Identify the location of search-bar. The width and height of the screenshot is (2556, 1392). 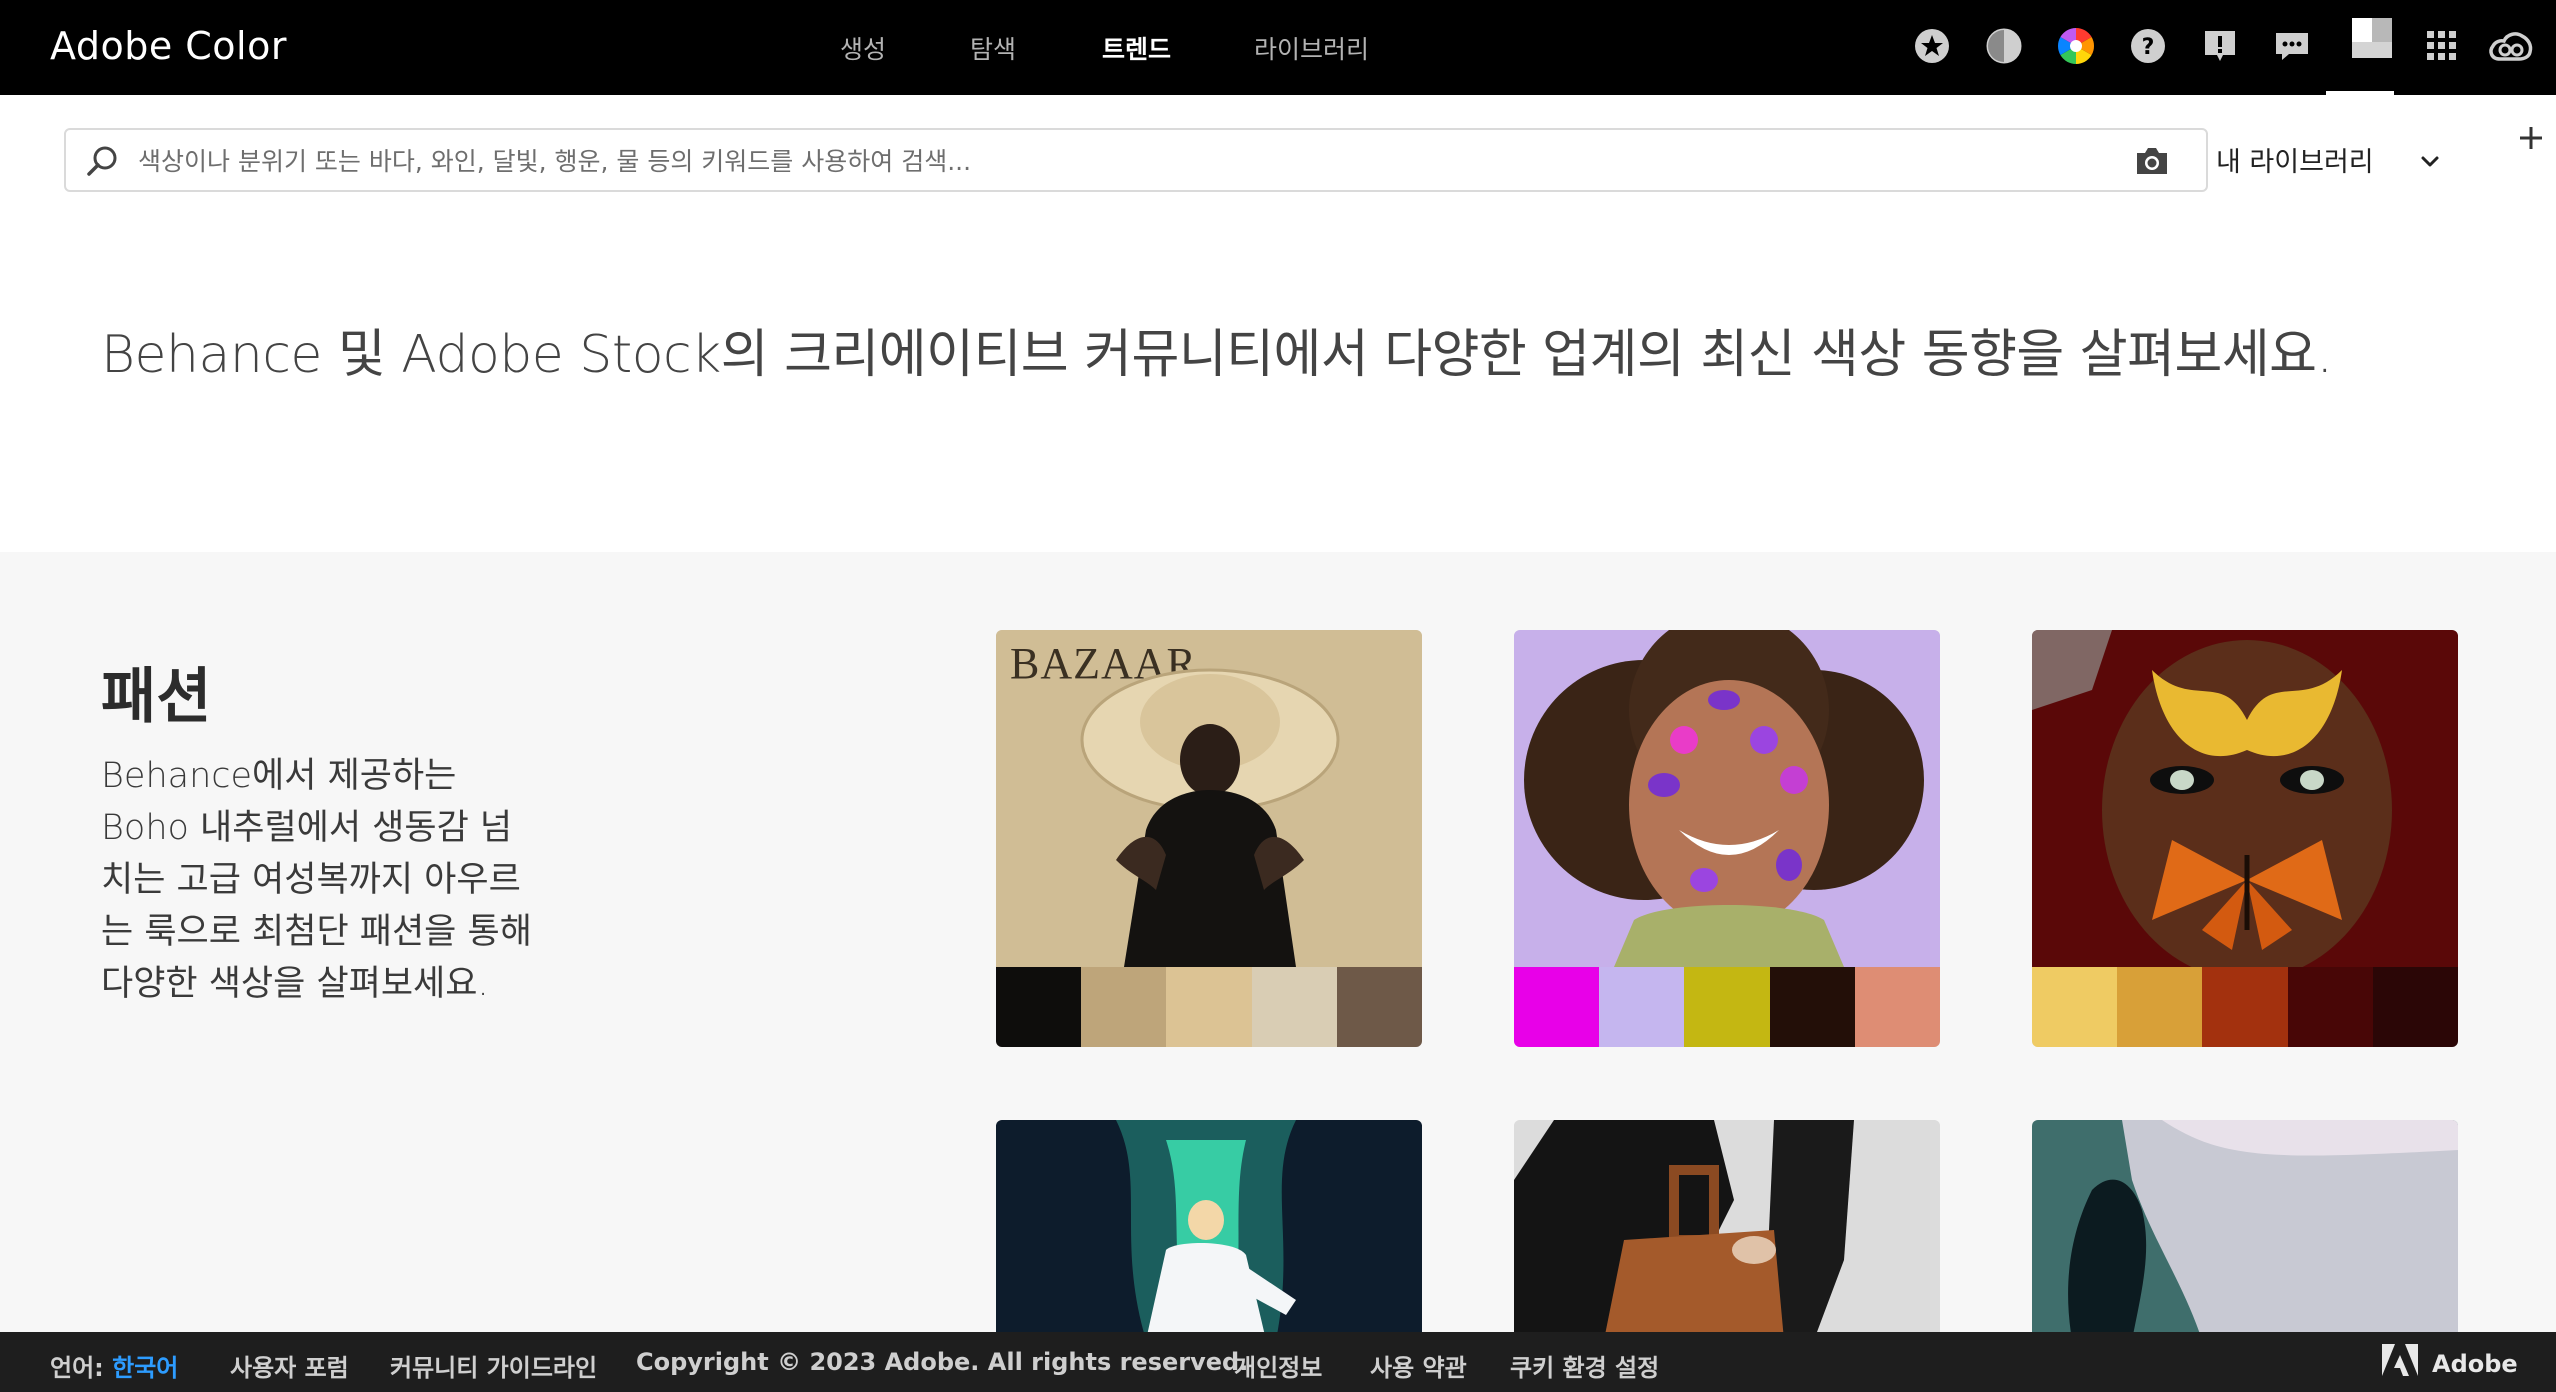
(1136, 160).